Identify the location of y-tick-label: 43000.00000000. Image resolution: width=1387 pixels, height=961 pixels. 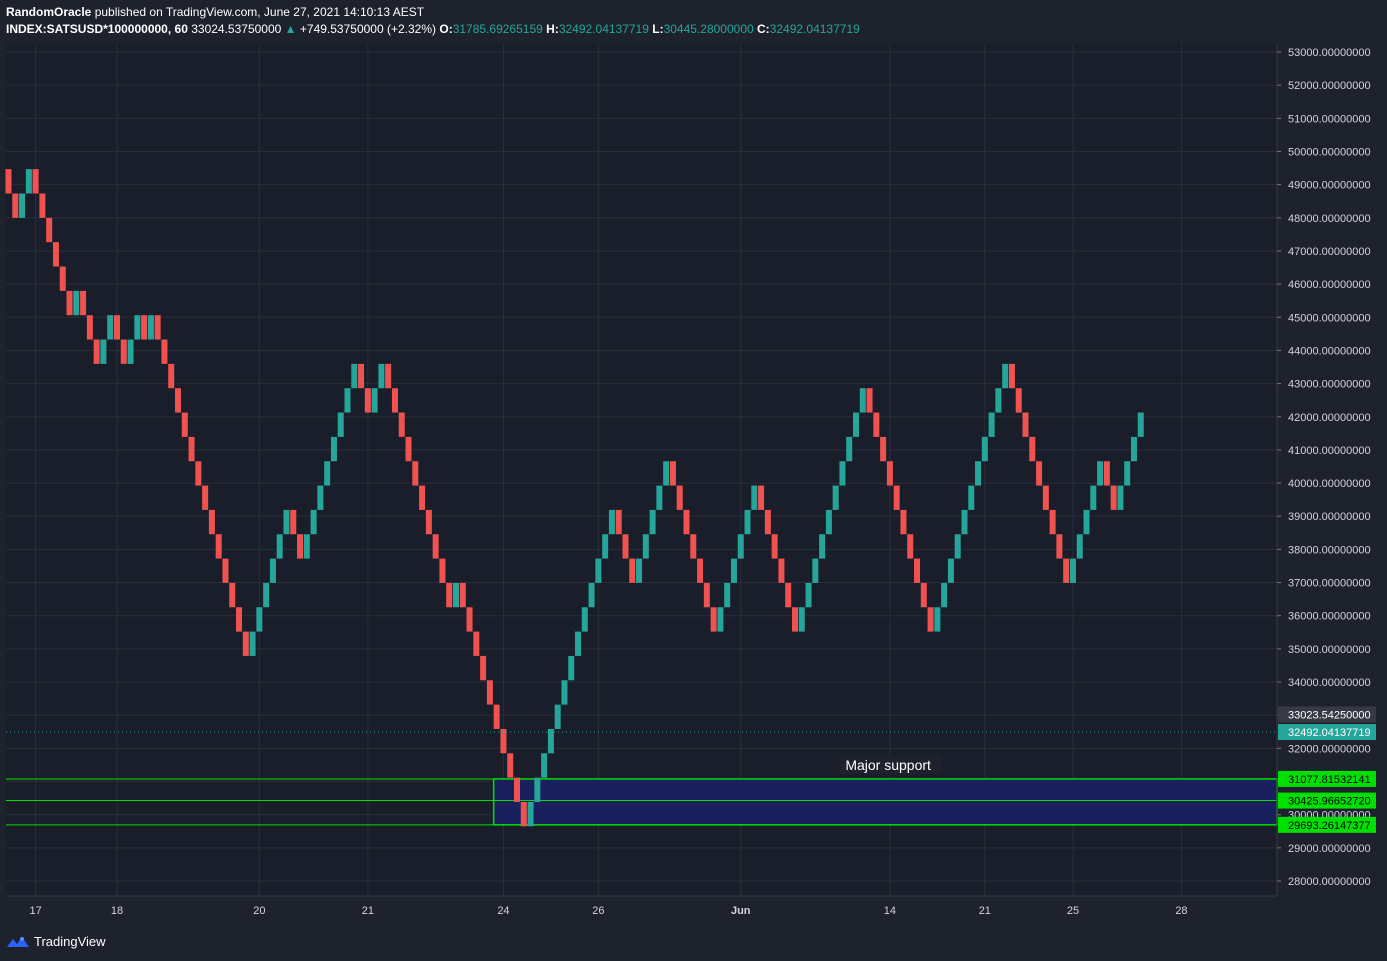
(1329, 385).